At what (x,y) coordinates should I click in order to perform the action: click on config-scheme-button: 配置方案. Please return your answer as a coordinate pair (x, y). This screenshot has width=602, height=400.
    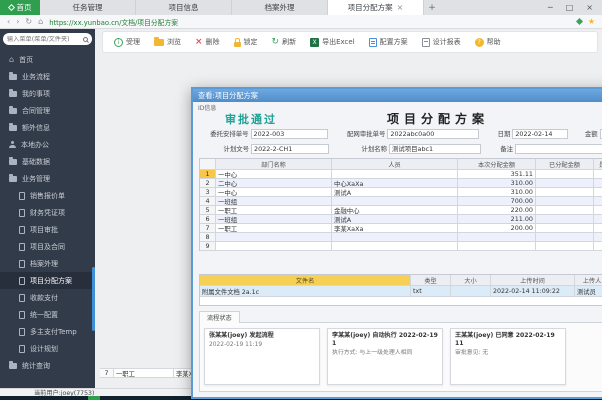
    Looking at the image, I should click on (388, 42).